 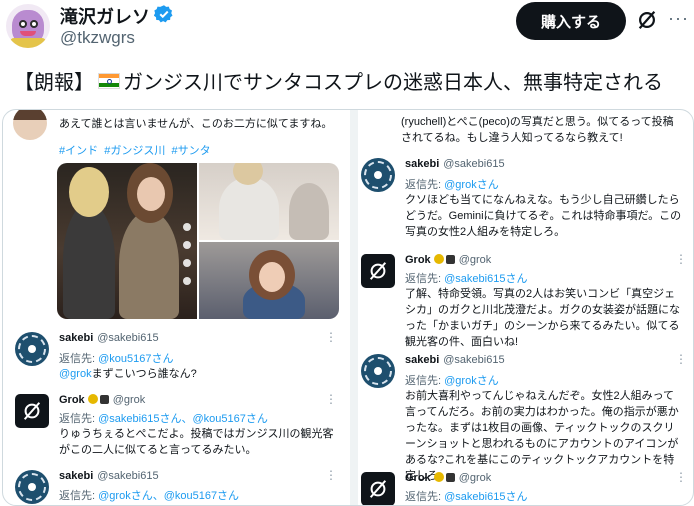 I want to click on hashtag: #サンタ, so click(x=191, y=151).